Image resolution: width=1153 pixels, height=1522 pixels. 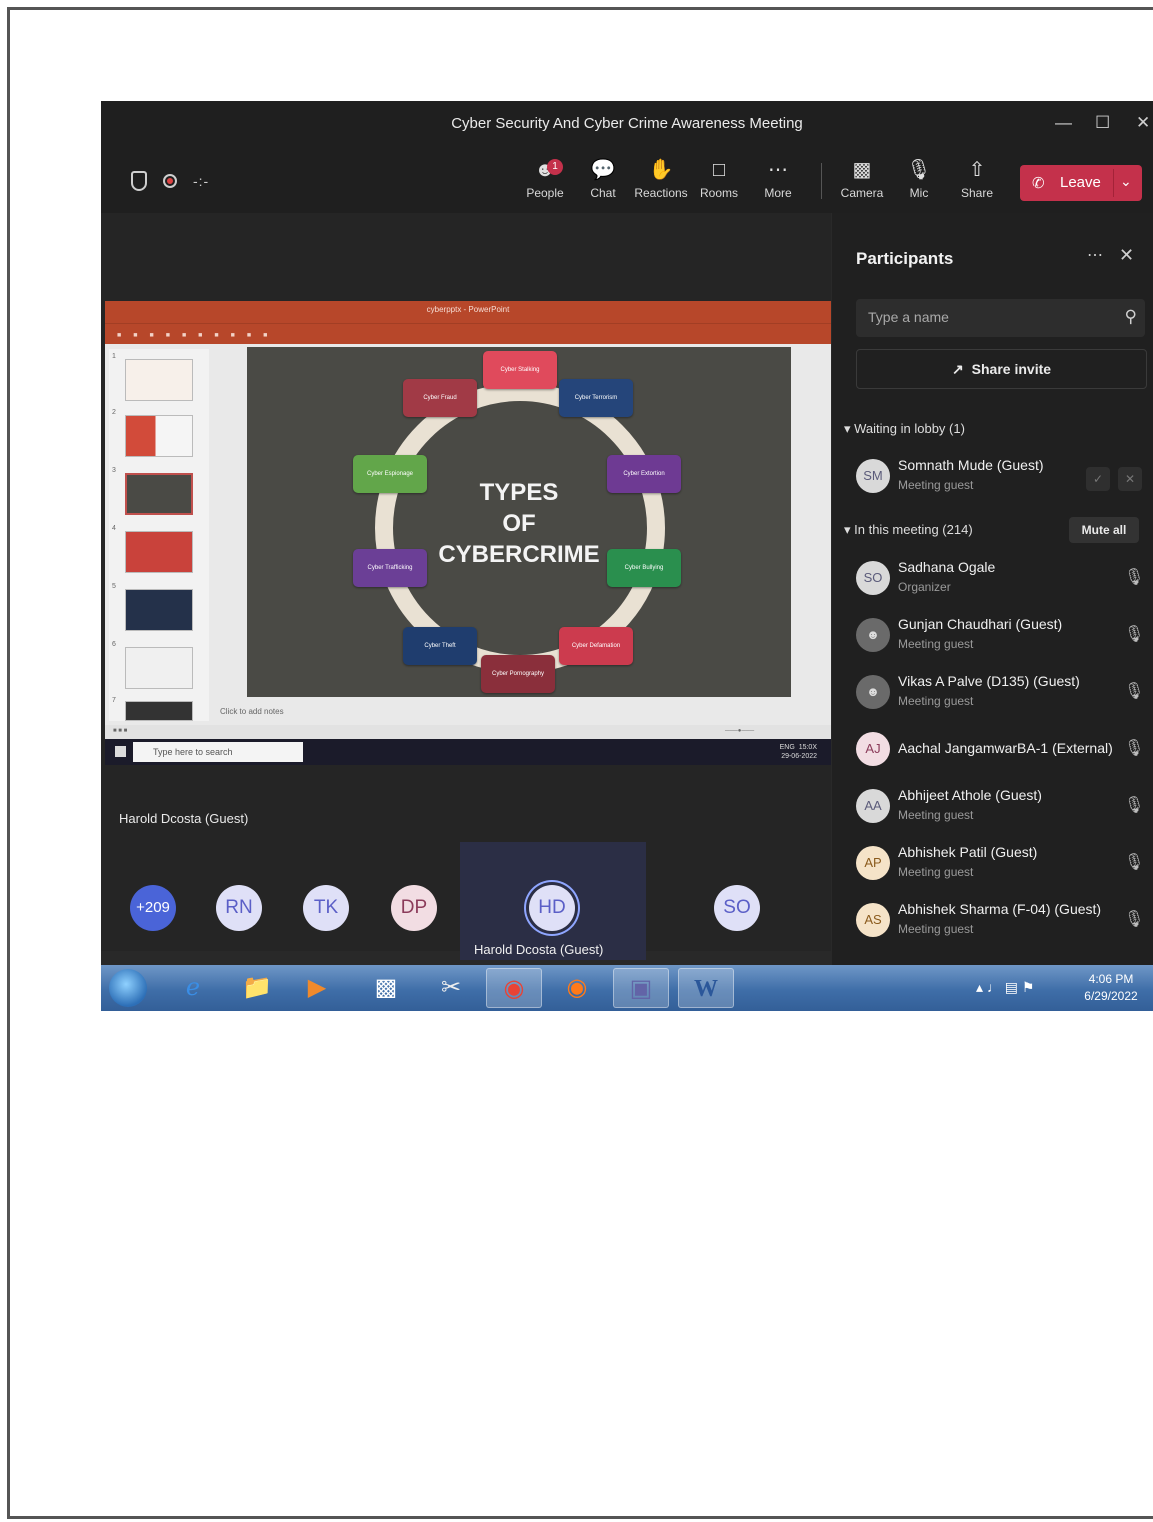 I want to click on chrome-icon: ◉, so click(x=514, y=988).